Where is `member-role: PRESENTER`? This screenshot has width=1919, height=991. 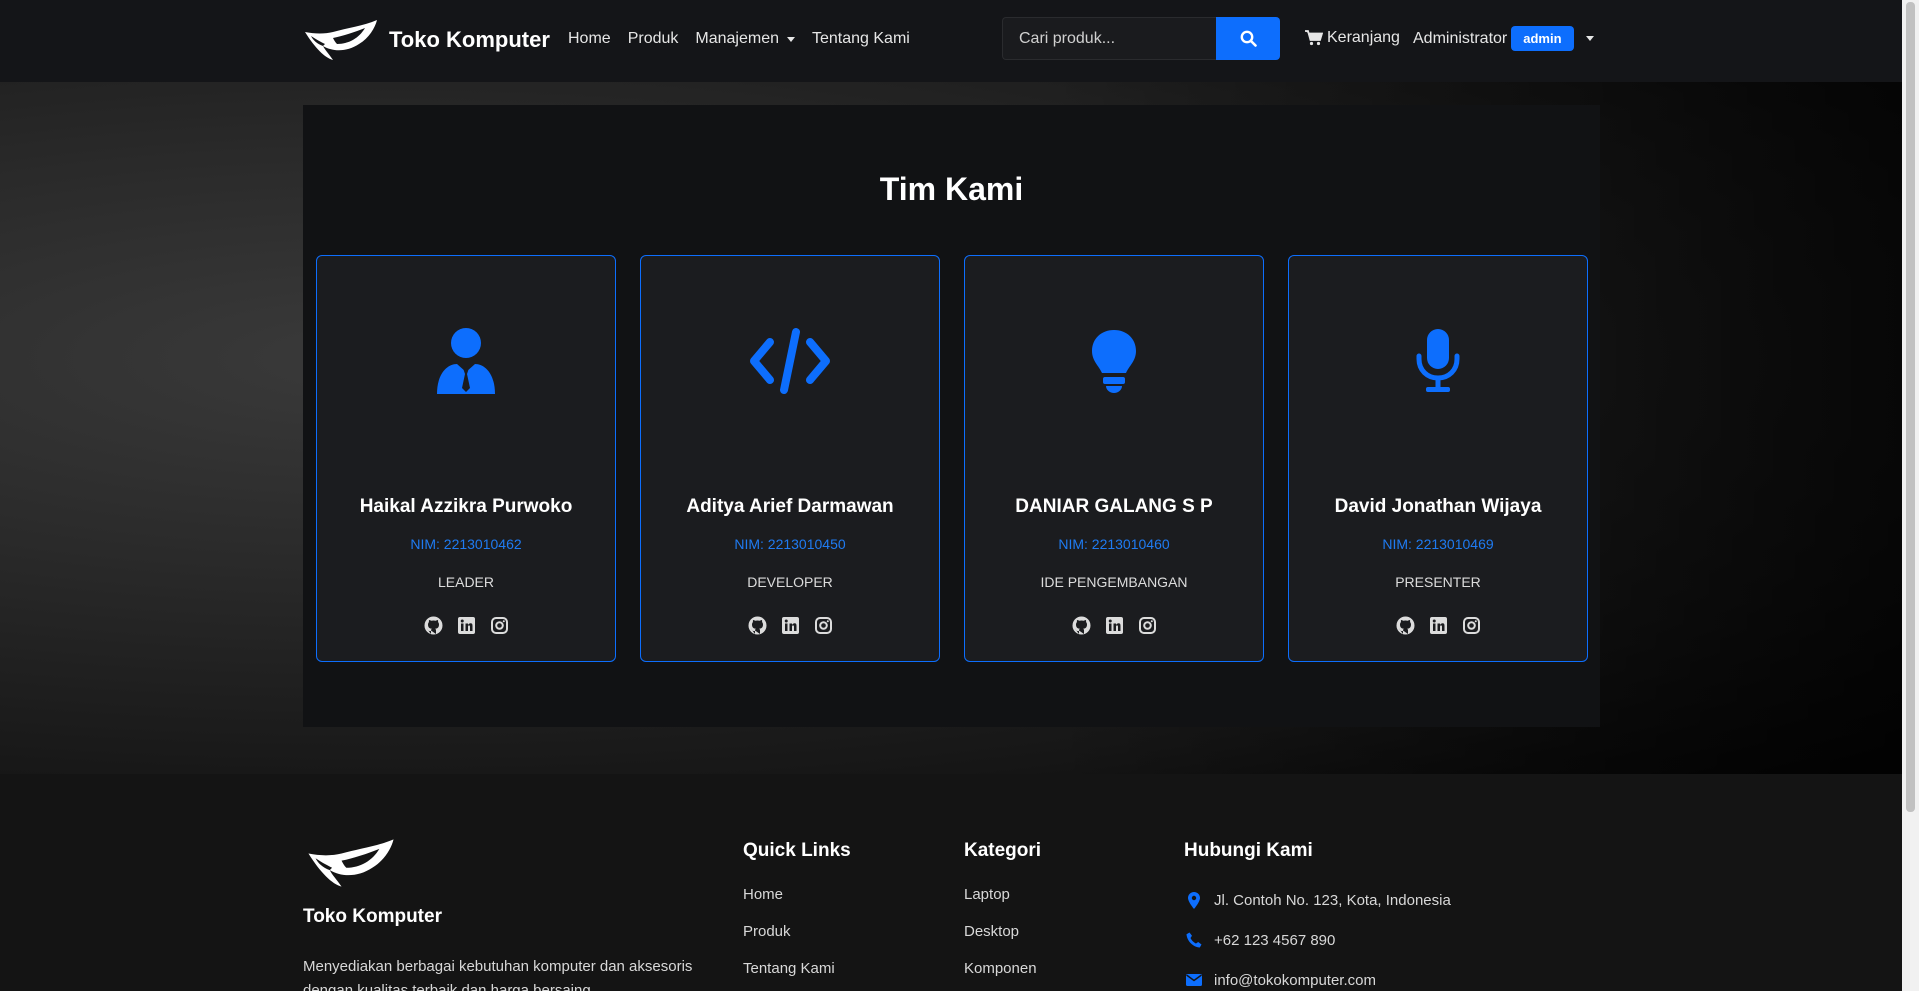 member-role: PRESENTER is located at coordinates (1438, 582).